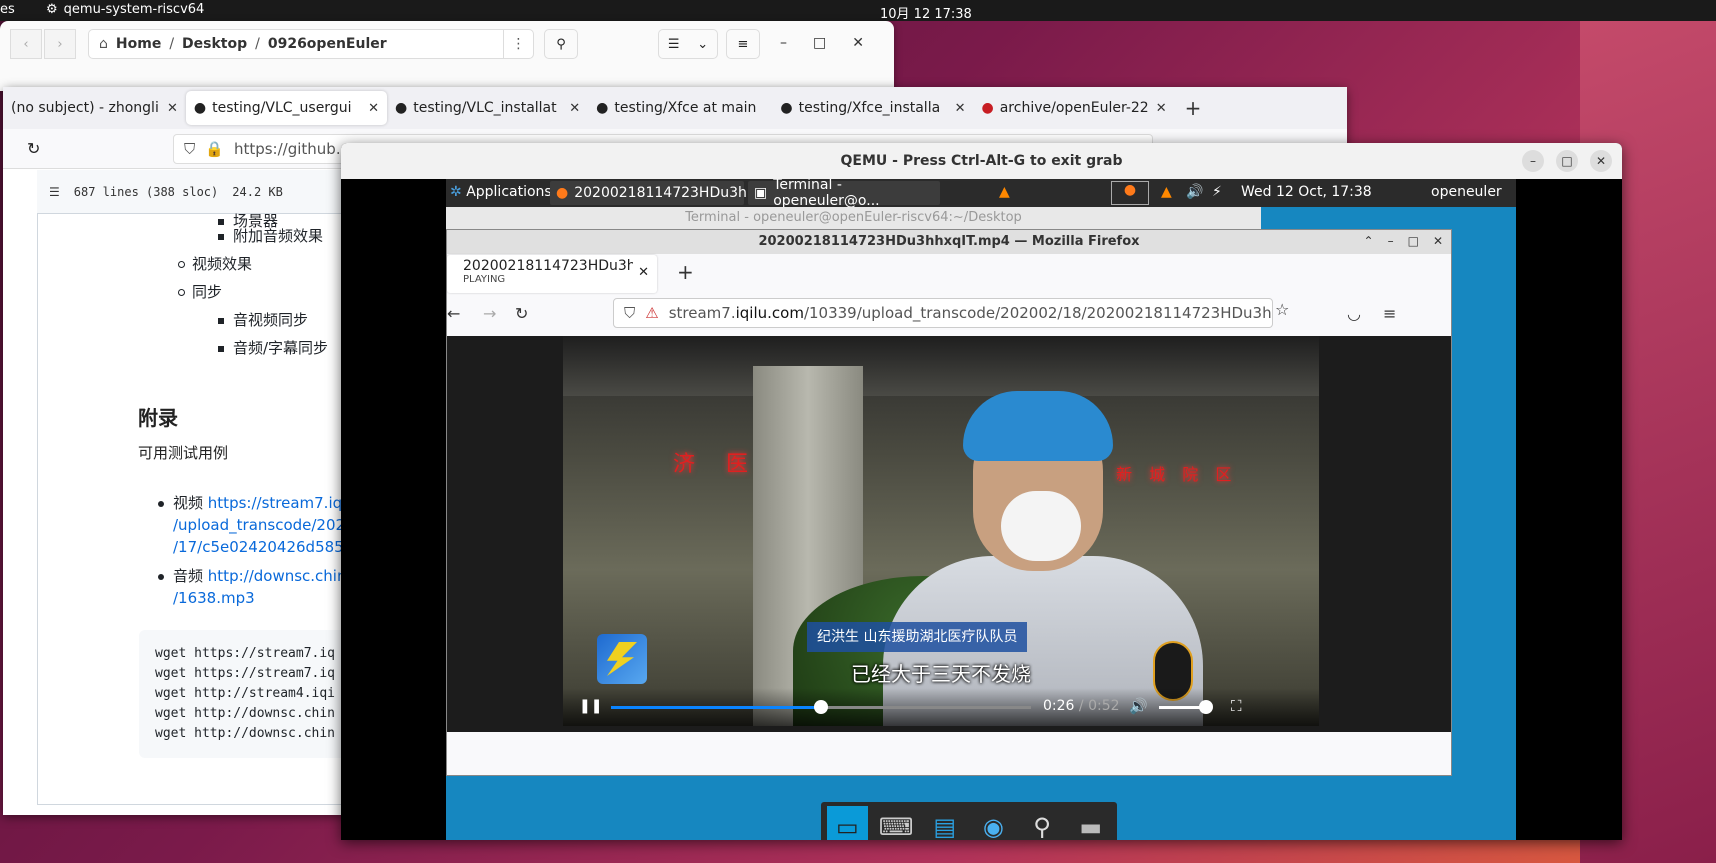  I want to click on lock-icon: 🔒, so click(214, 149).